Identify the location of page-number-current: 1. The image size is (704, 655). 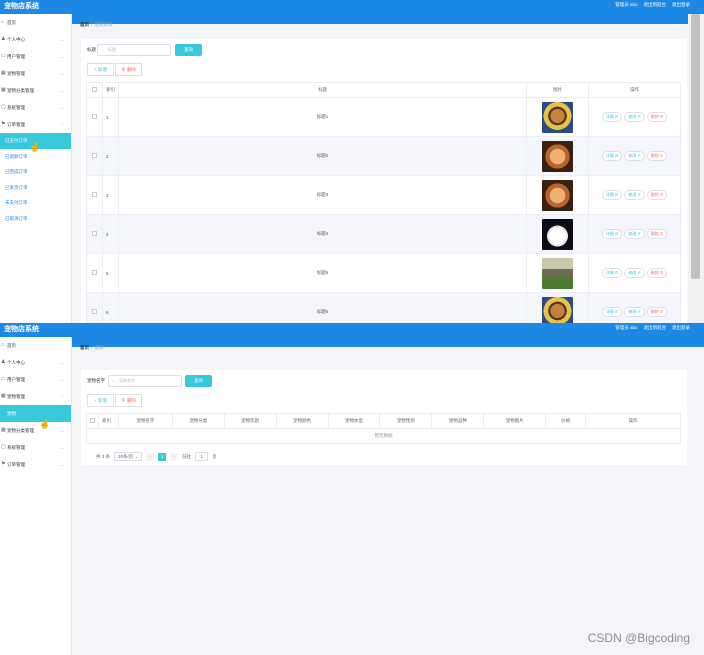
(162, 456).